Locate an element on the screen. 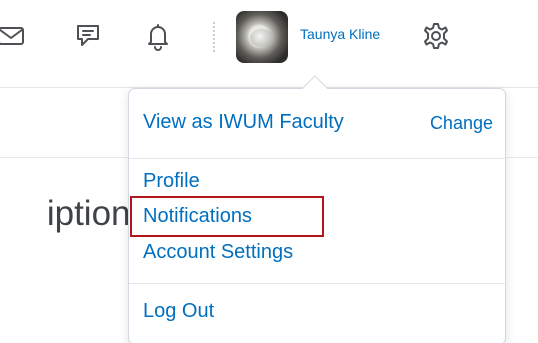  page-title: iptions is located at coordinates (93, 213).